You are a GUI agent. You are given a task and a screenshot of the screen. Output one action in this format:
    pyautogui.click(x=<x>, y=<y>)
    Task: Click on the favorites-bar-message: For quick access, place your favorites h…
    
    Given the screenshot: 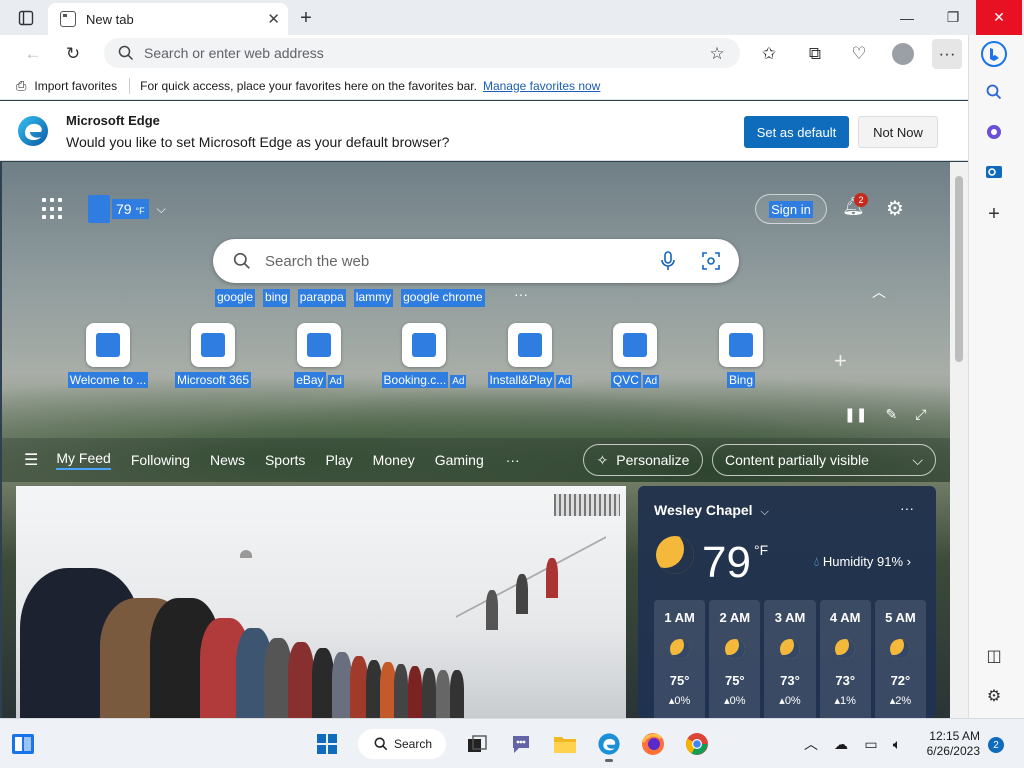 What is the action you would take?
    pyautogui.click(x=308, y=85)
    